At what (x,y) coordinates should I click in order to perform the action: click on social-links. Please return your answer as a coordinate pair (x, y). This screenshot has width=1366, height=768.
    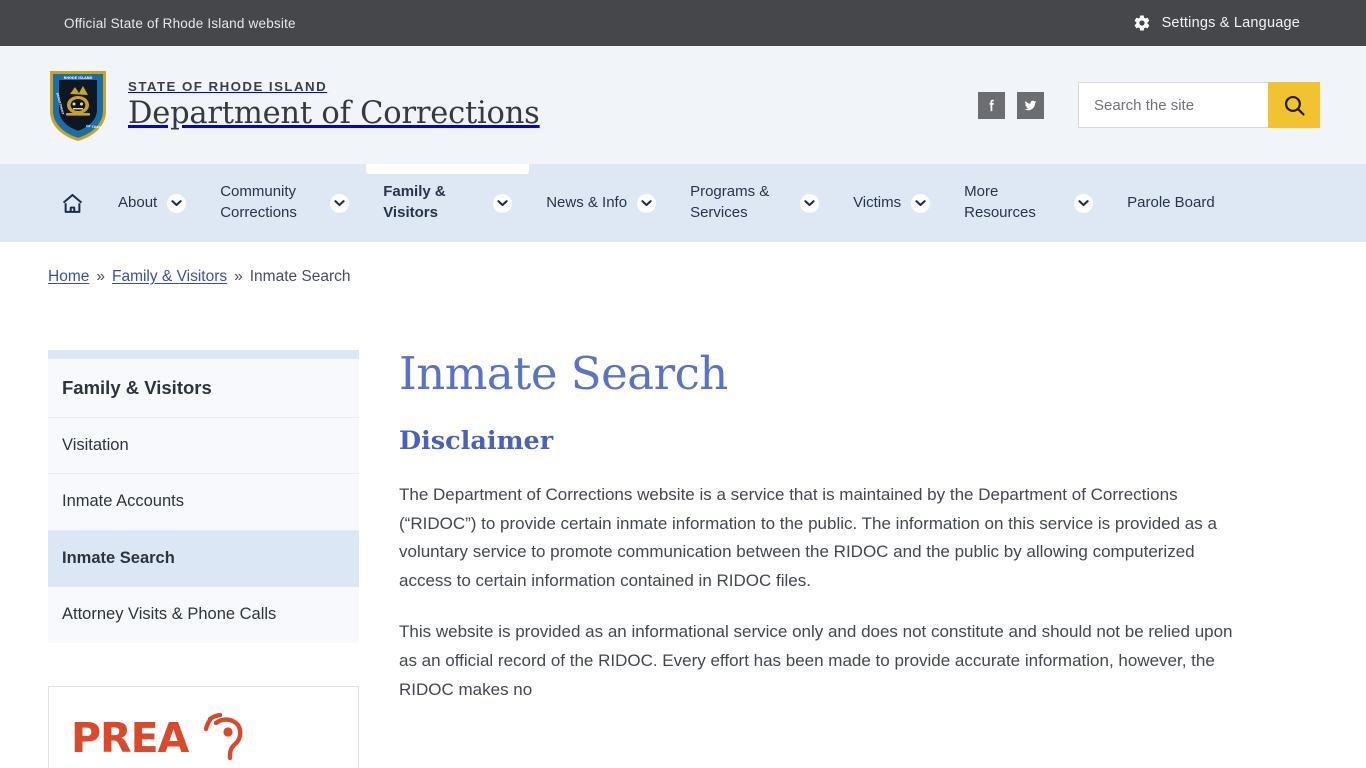
    Looking at the image, I should click on (1011, 105).